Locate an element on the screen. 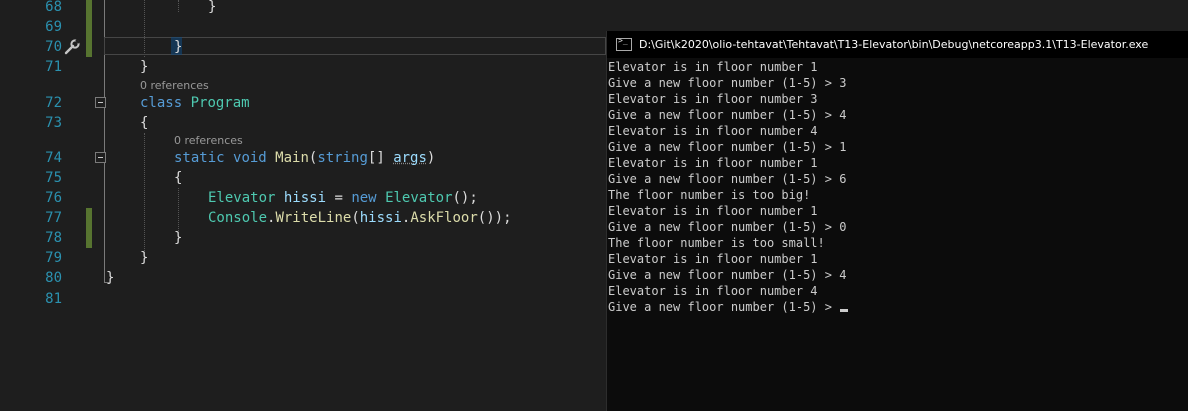 This screenshot has width=1188, height=411. collapse-method-toggle is located at coordinates (100, 157).